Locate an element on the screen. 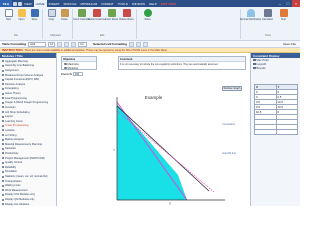  tab-home: HOME is located at coordinates (40, 3).